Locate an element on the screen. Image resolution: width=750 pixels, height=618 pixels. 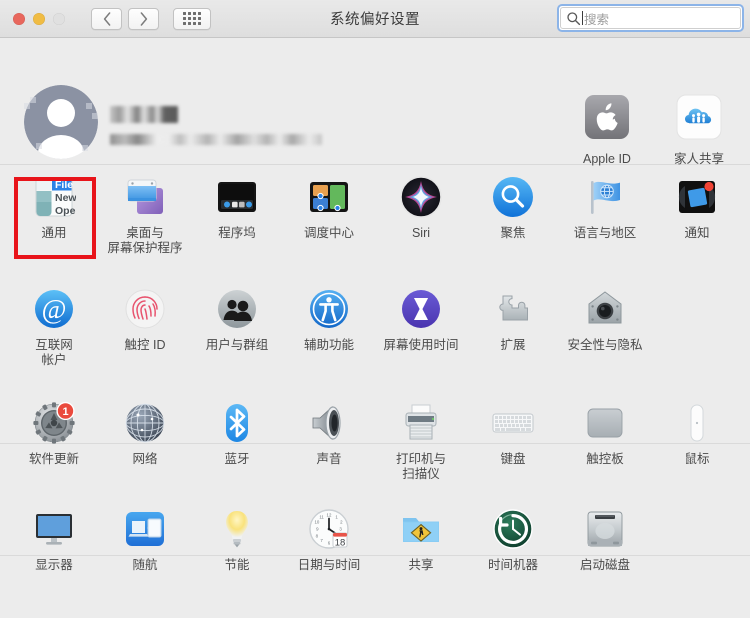
navigation-buttons is located at coordinates (125, 18).